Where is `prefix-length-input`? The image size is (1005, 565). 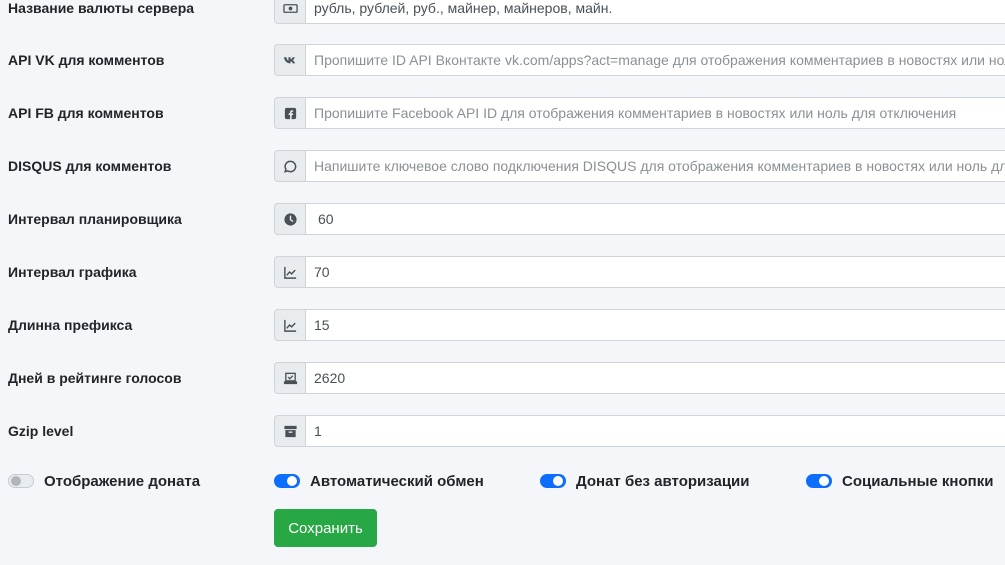 prefix-length-input is located at coordinates (655, 325).